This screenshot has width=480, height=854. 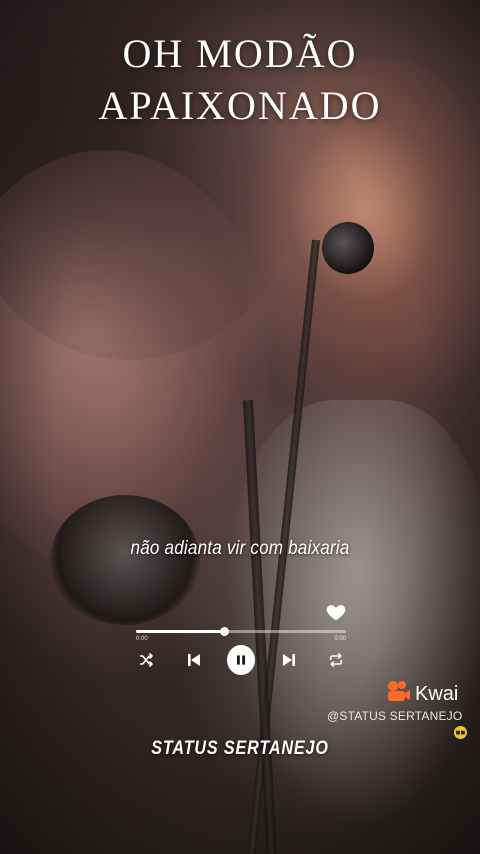 I want to click on elapsed-time: 0:00, so click(x=142, y=639).